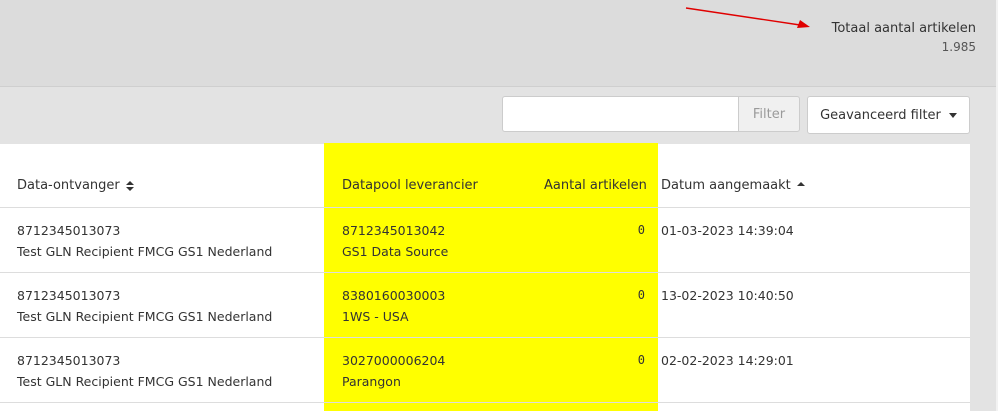  I want to click on column-header-datapool-label: Datapool leverancier, so click(410, 185).